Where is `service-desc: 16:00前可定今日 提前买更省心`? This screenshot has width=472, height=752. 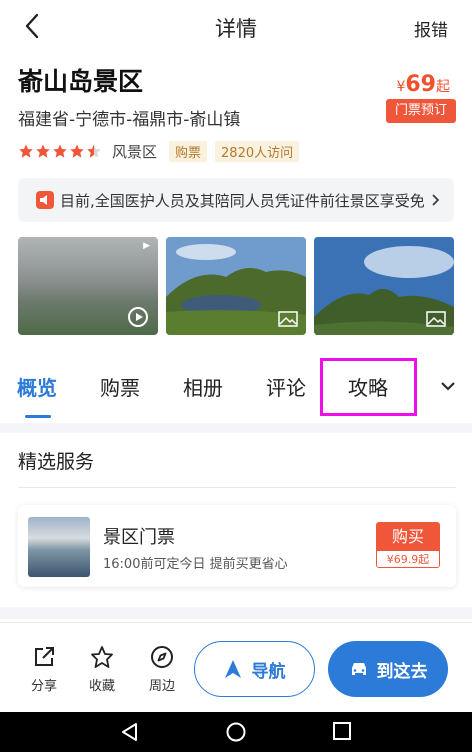 service-desc: 16:00前可定今日 提前买更省心 is located at coordinates (195, 564).